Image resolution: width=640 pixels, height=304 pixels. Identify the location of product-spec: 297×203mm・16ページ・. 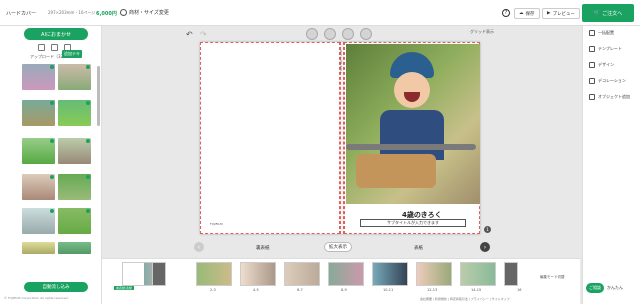
(74, 12).